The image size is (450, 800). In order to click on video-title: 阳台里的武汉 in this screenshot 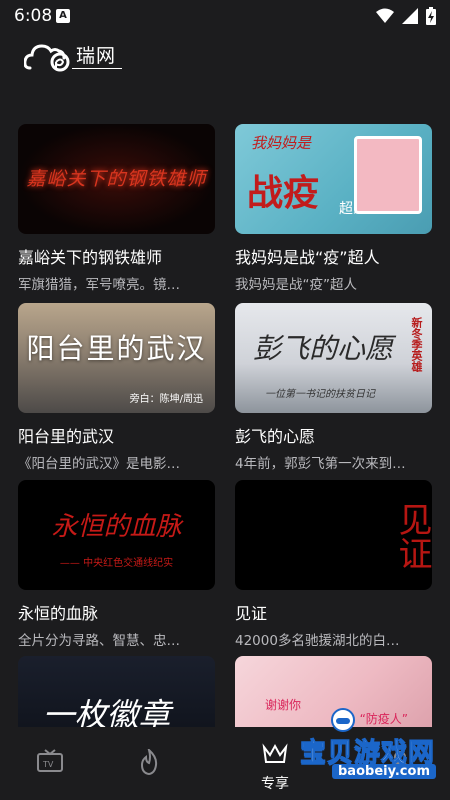, I will do `click(116, 435)`.